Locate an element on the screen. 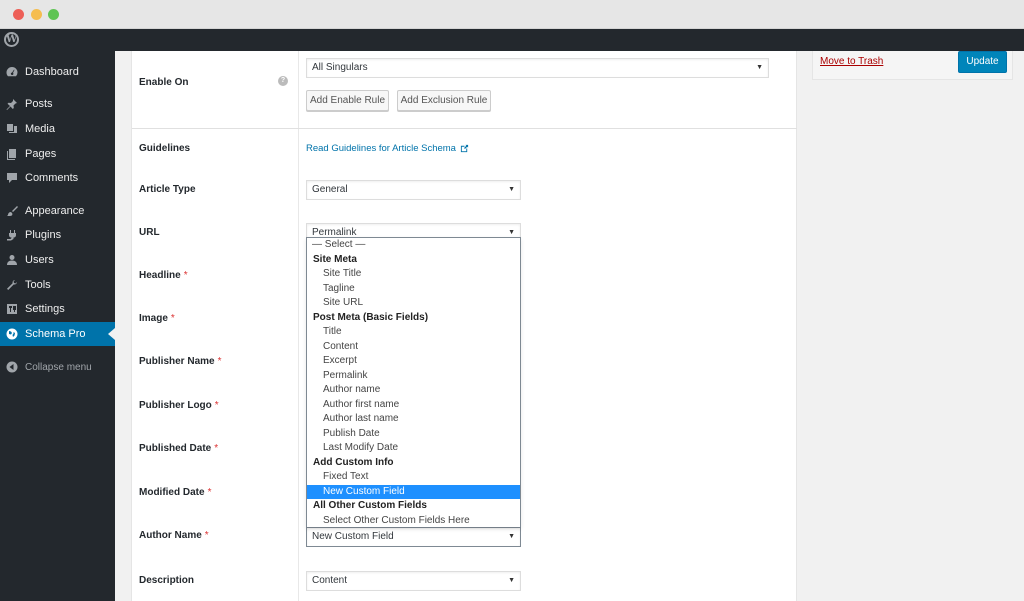 This screenshot has width=1024, height=601. article-type-value: General is located at coordinates (330, 189).